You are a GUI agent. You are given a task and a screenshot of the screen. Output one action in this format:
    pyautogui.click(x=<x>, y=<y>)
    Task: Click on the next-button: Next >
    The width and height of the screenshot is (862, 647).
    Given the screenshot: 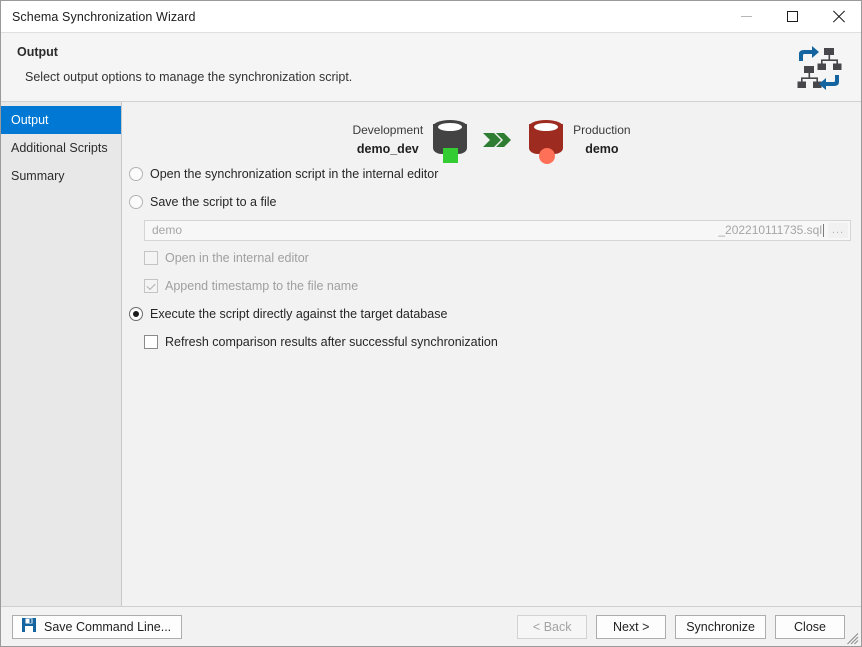 What is the action you would take?
    pyautogui.click(x=631, y=626)
    